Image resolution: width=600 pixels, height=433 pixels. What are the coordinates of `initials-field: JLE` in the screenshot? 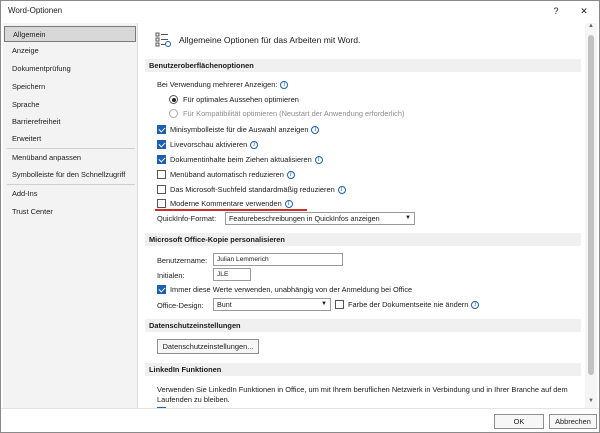 It's located at (232, 274).